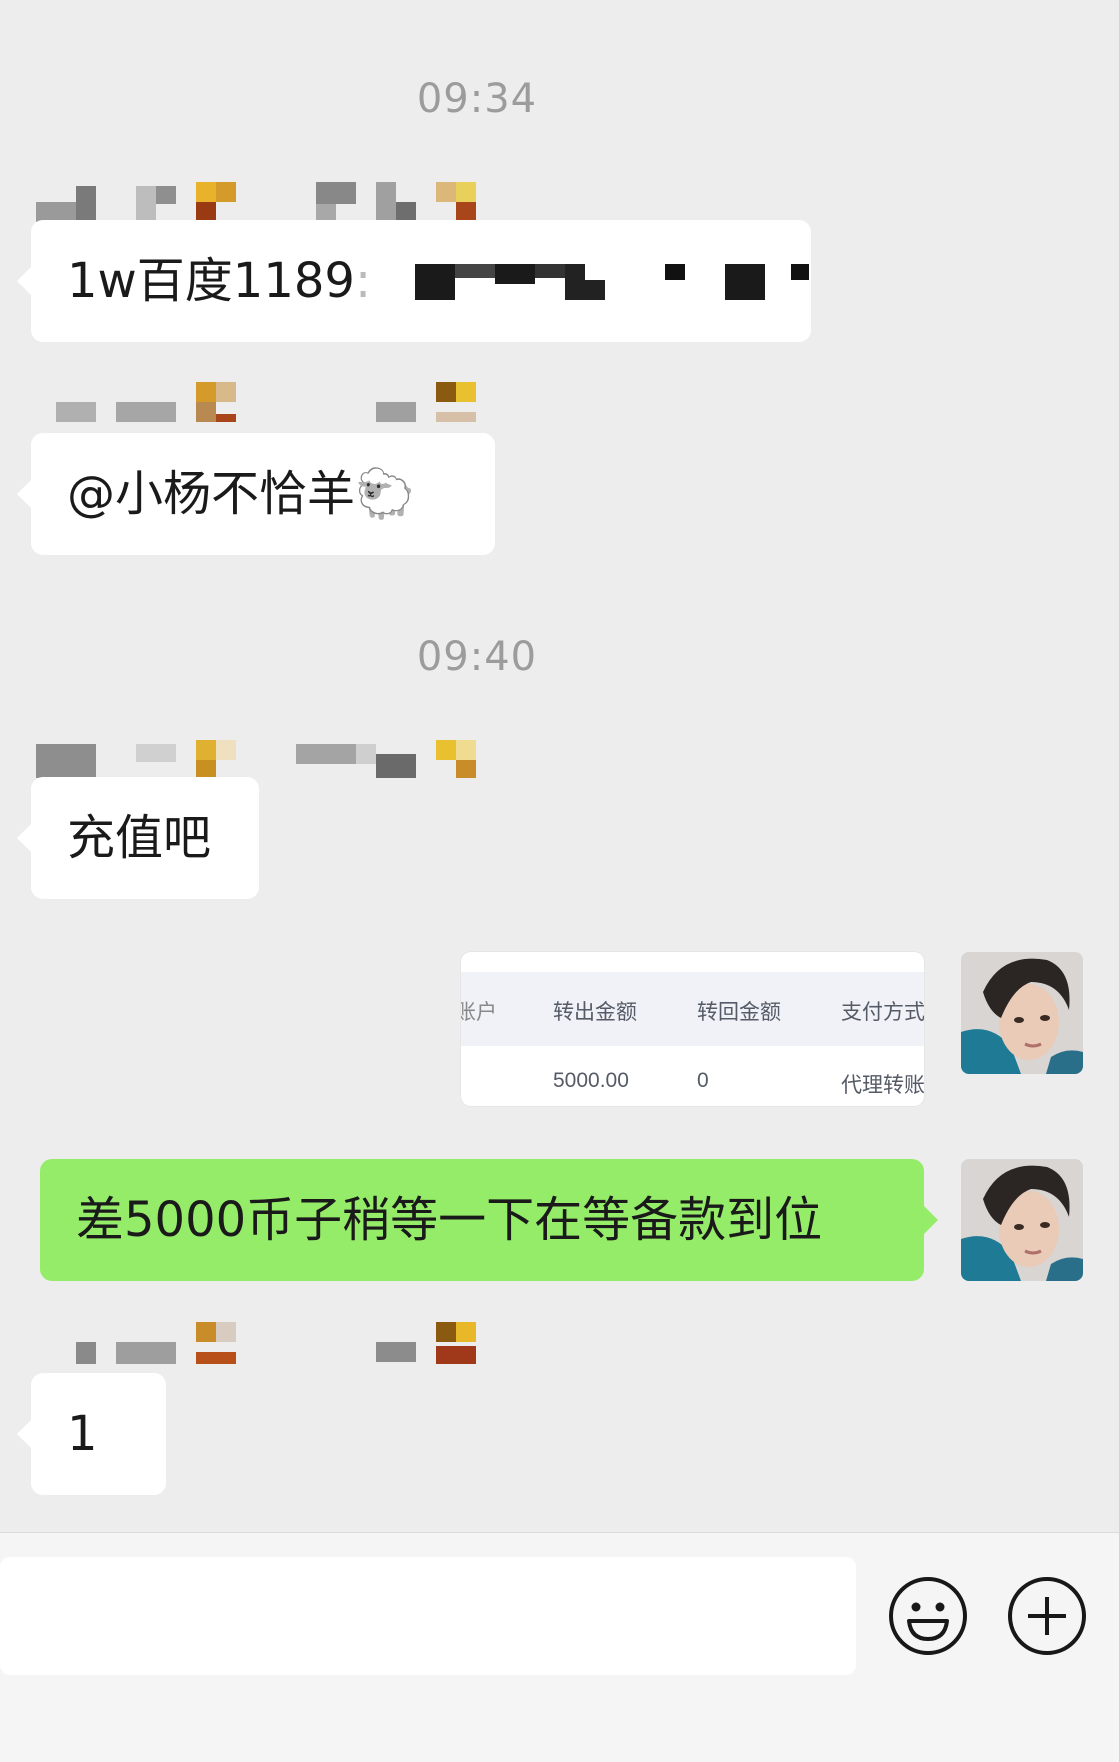  I want to click on message-bubble: @小杨不恰羊🐑, so click(256, 494).